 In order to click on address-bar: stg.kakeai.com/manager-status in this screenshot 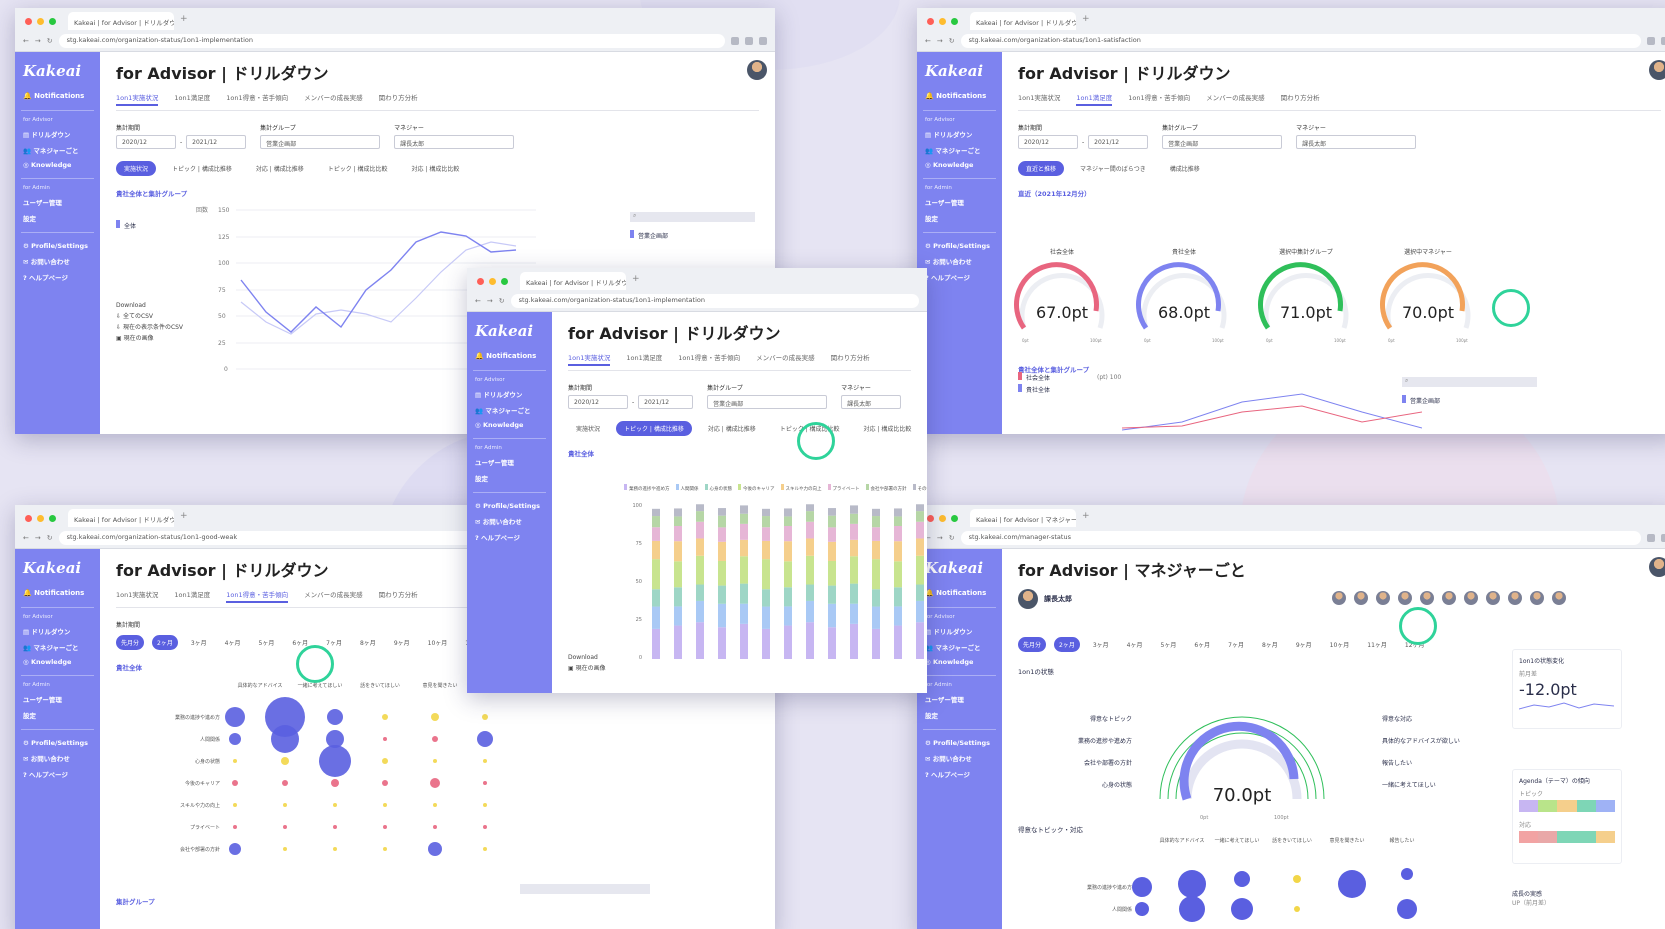, I will do `click(1300, 538)`.